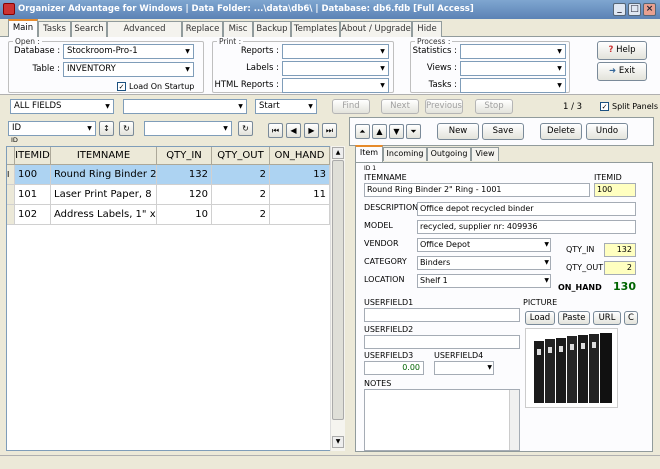 The image size is (660, 469). Describe the element at coordinates (513, 68) in the screenshot. I see `views-select: ▼` at that location.